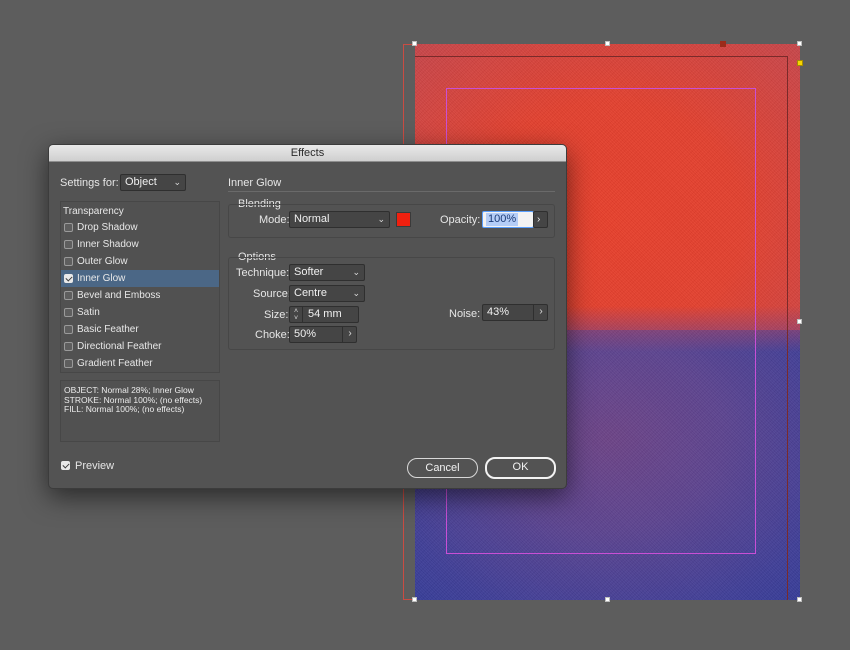  I want to click on noise-label: Noise:, so click(465, 314).